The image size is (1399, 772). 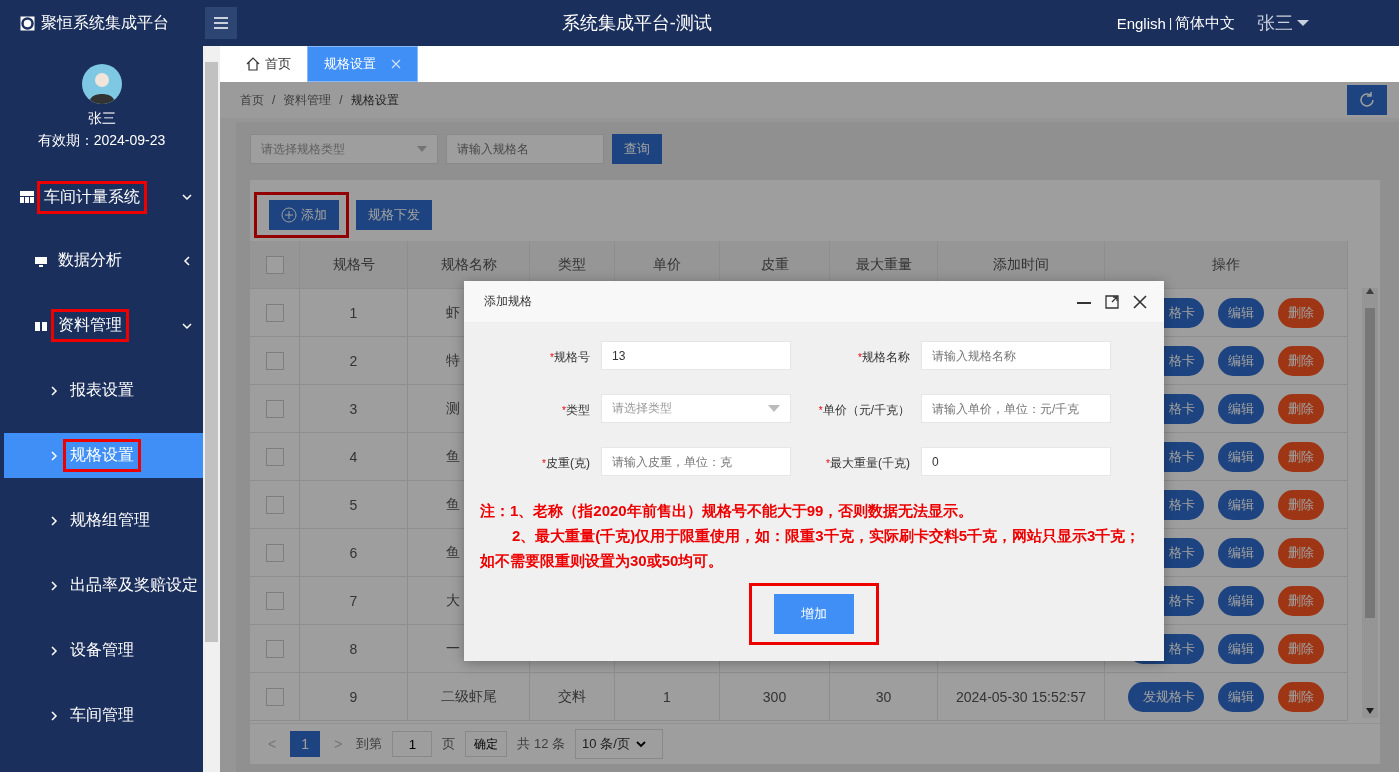 What do you see at coordinates (453, 408) in the screenshot?
I see `table-cell: 测` at bounding box center [453, 408].